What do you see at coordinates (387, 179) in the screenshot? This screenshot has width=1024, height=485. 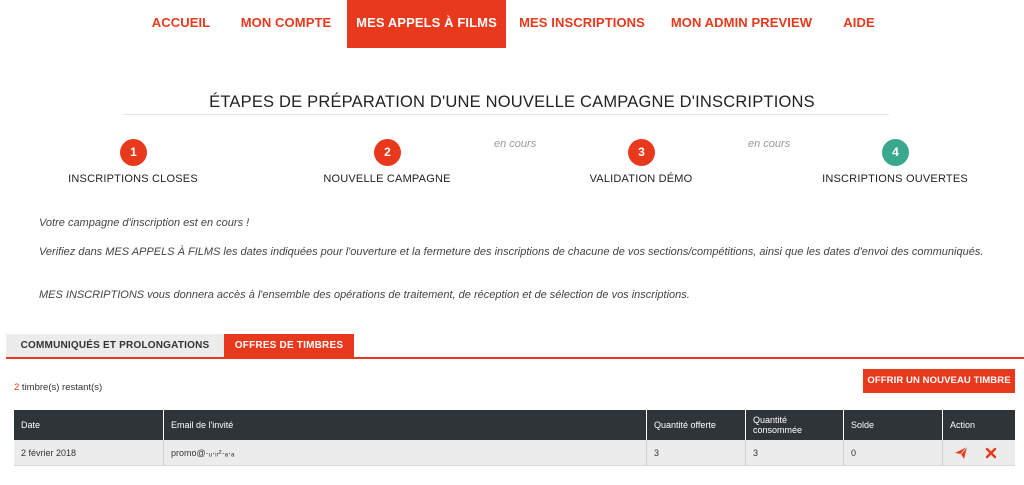 I see `step-2-label: NOUVELLE CAMPAGNE` at bounding box center [387, 179].